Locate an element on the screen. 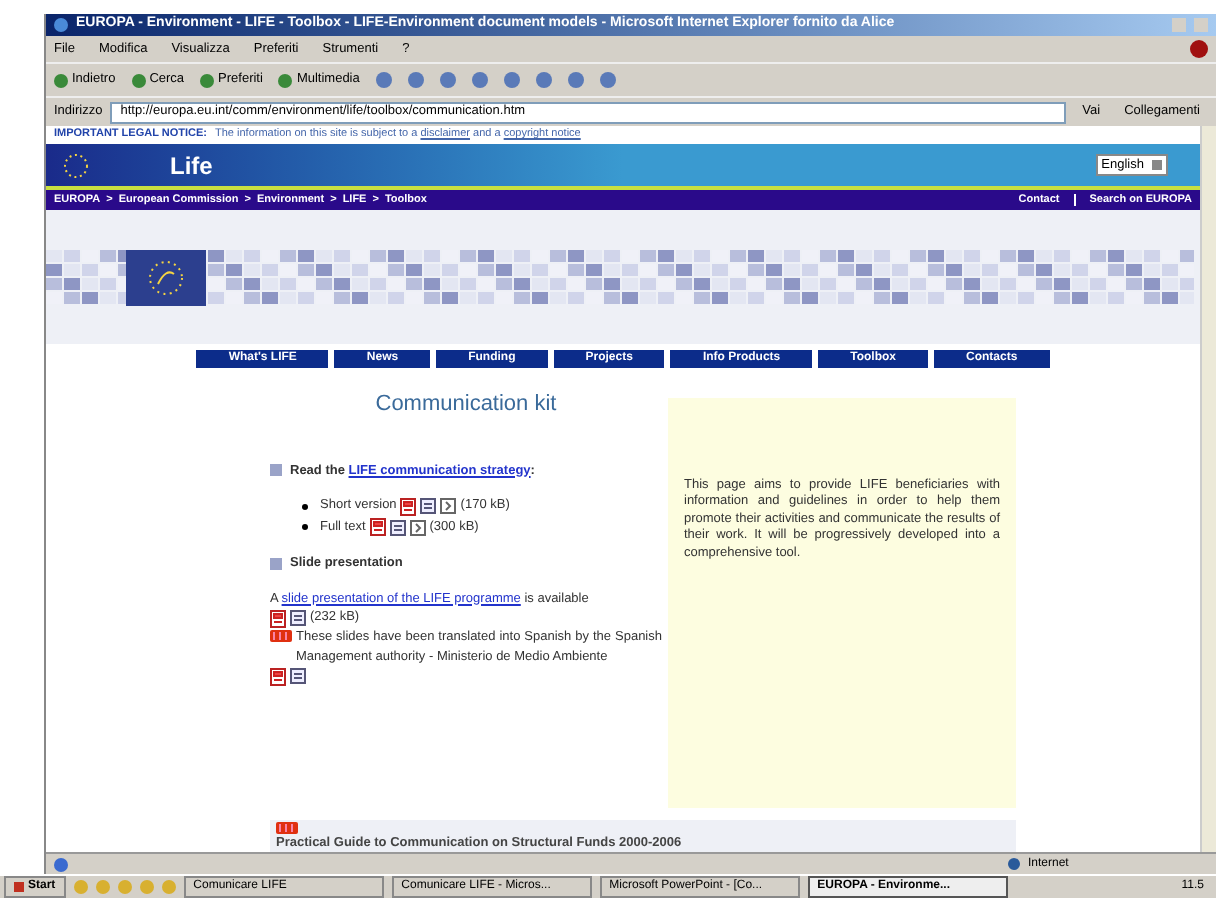 This screenshot has height=898, width=1216. record-icon is located at coordinates (1199, 49).